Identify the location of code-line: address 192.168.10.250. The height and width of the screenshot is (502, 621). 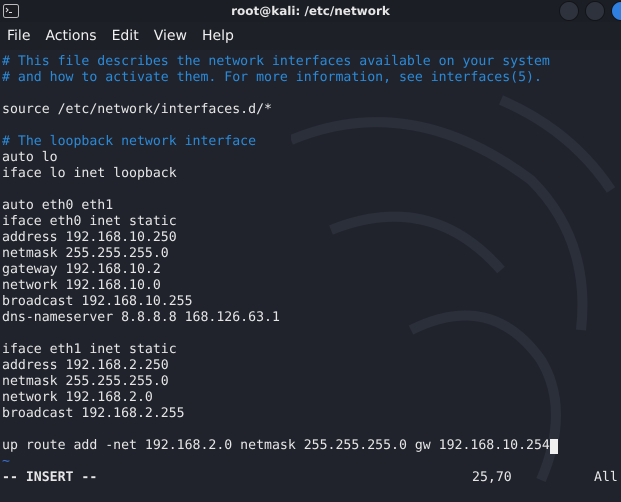
(89, 238).